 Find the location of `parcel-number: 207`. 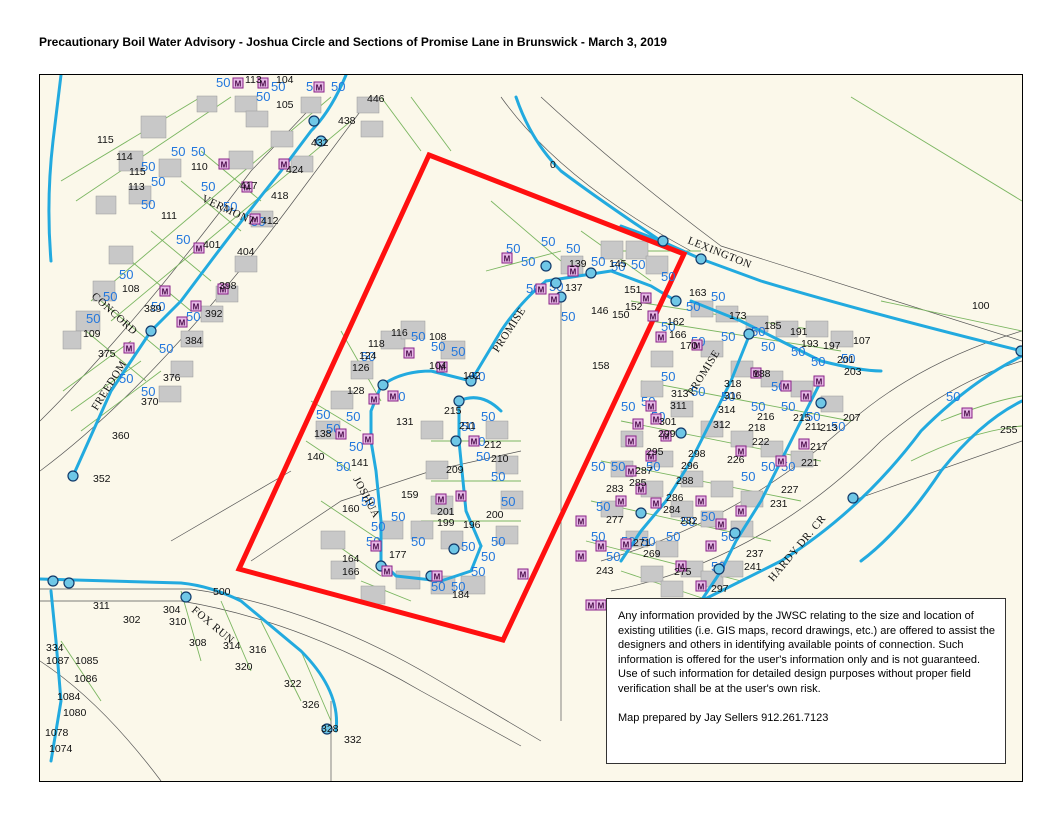

parcel-number: 207 is located at coordinates (852, 418).